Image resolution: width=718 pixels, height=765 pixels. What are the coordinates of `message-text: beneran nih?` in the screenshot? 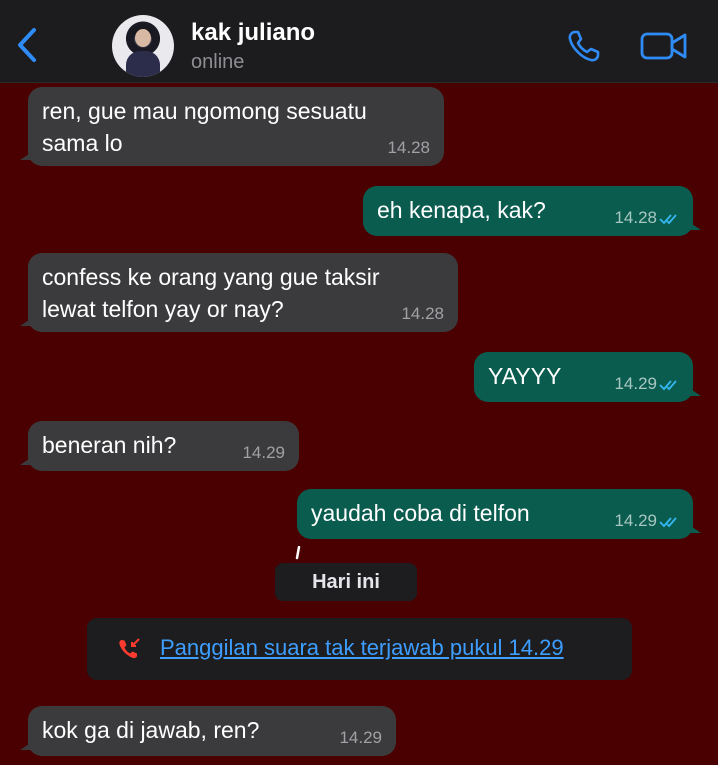 It's located at (109, 445).